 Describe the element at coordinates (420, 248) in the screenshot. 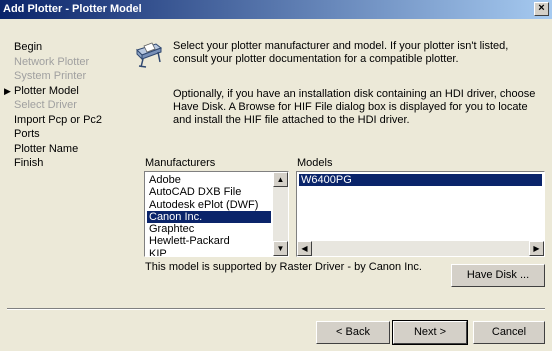

I see `models-scrollbar: ◀ ▶` at that location.